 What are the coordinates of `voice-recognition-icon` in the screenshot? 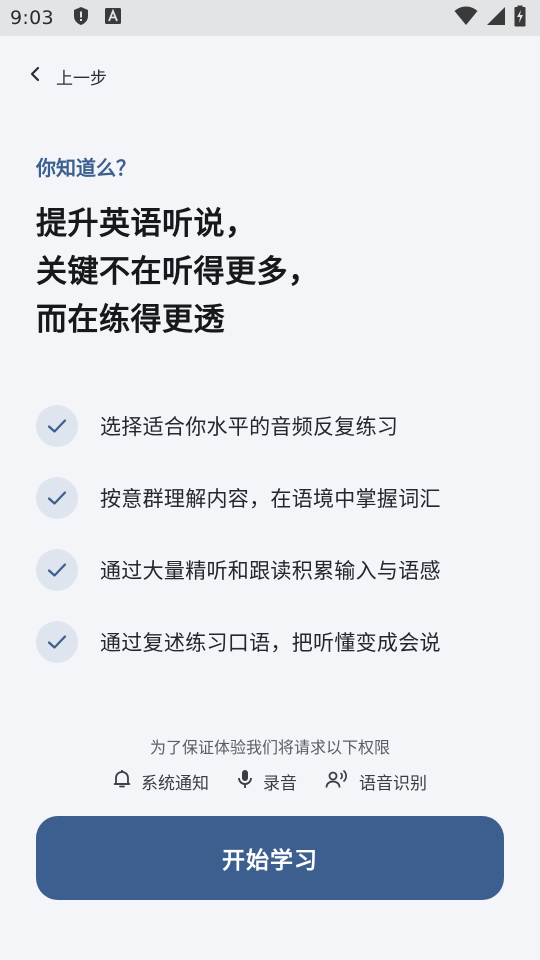 It's located at (337, 781).